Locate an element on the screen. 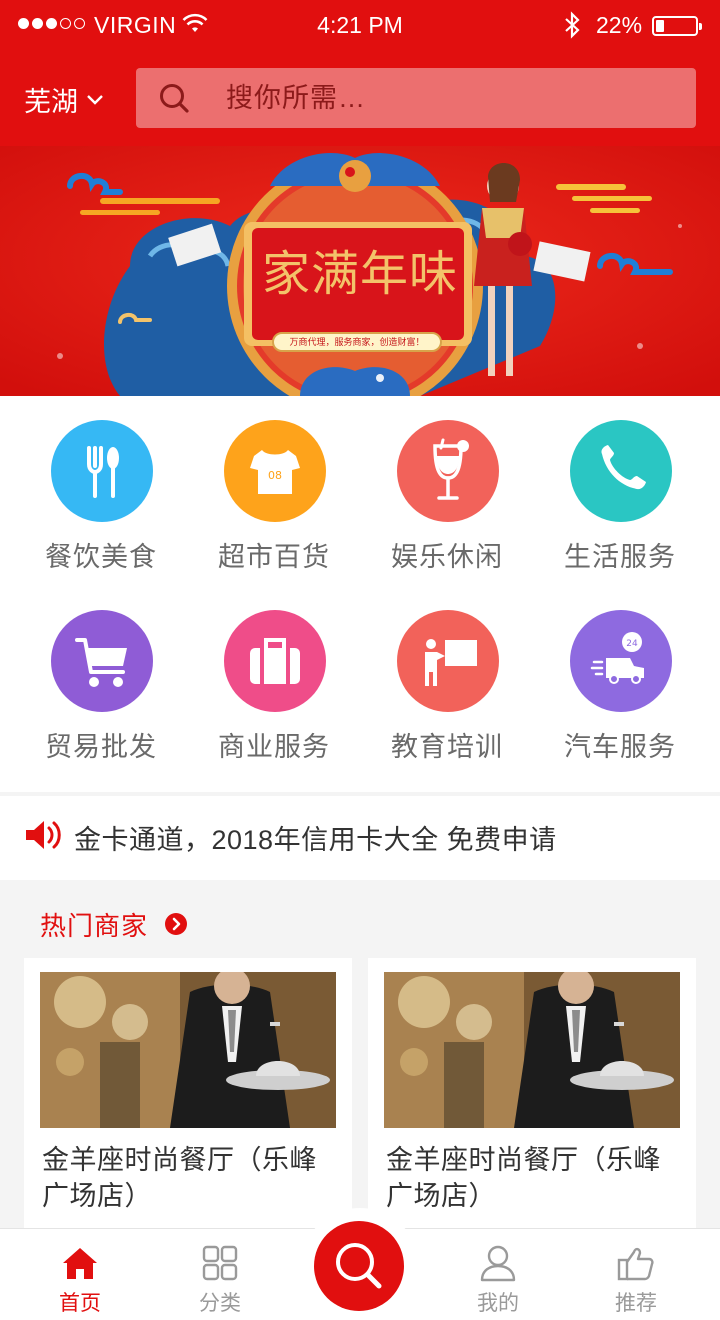  tab-recommend: 推荐 is located at coordinates (636, 1274).